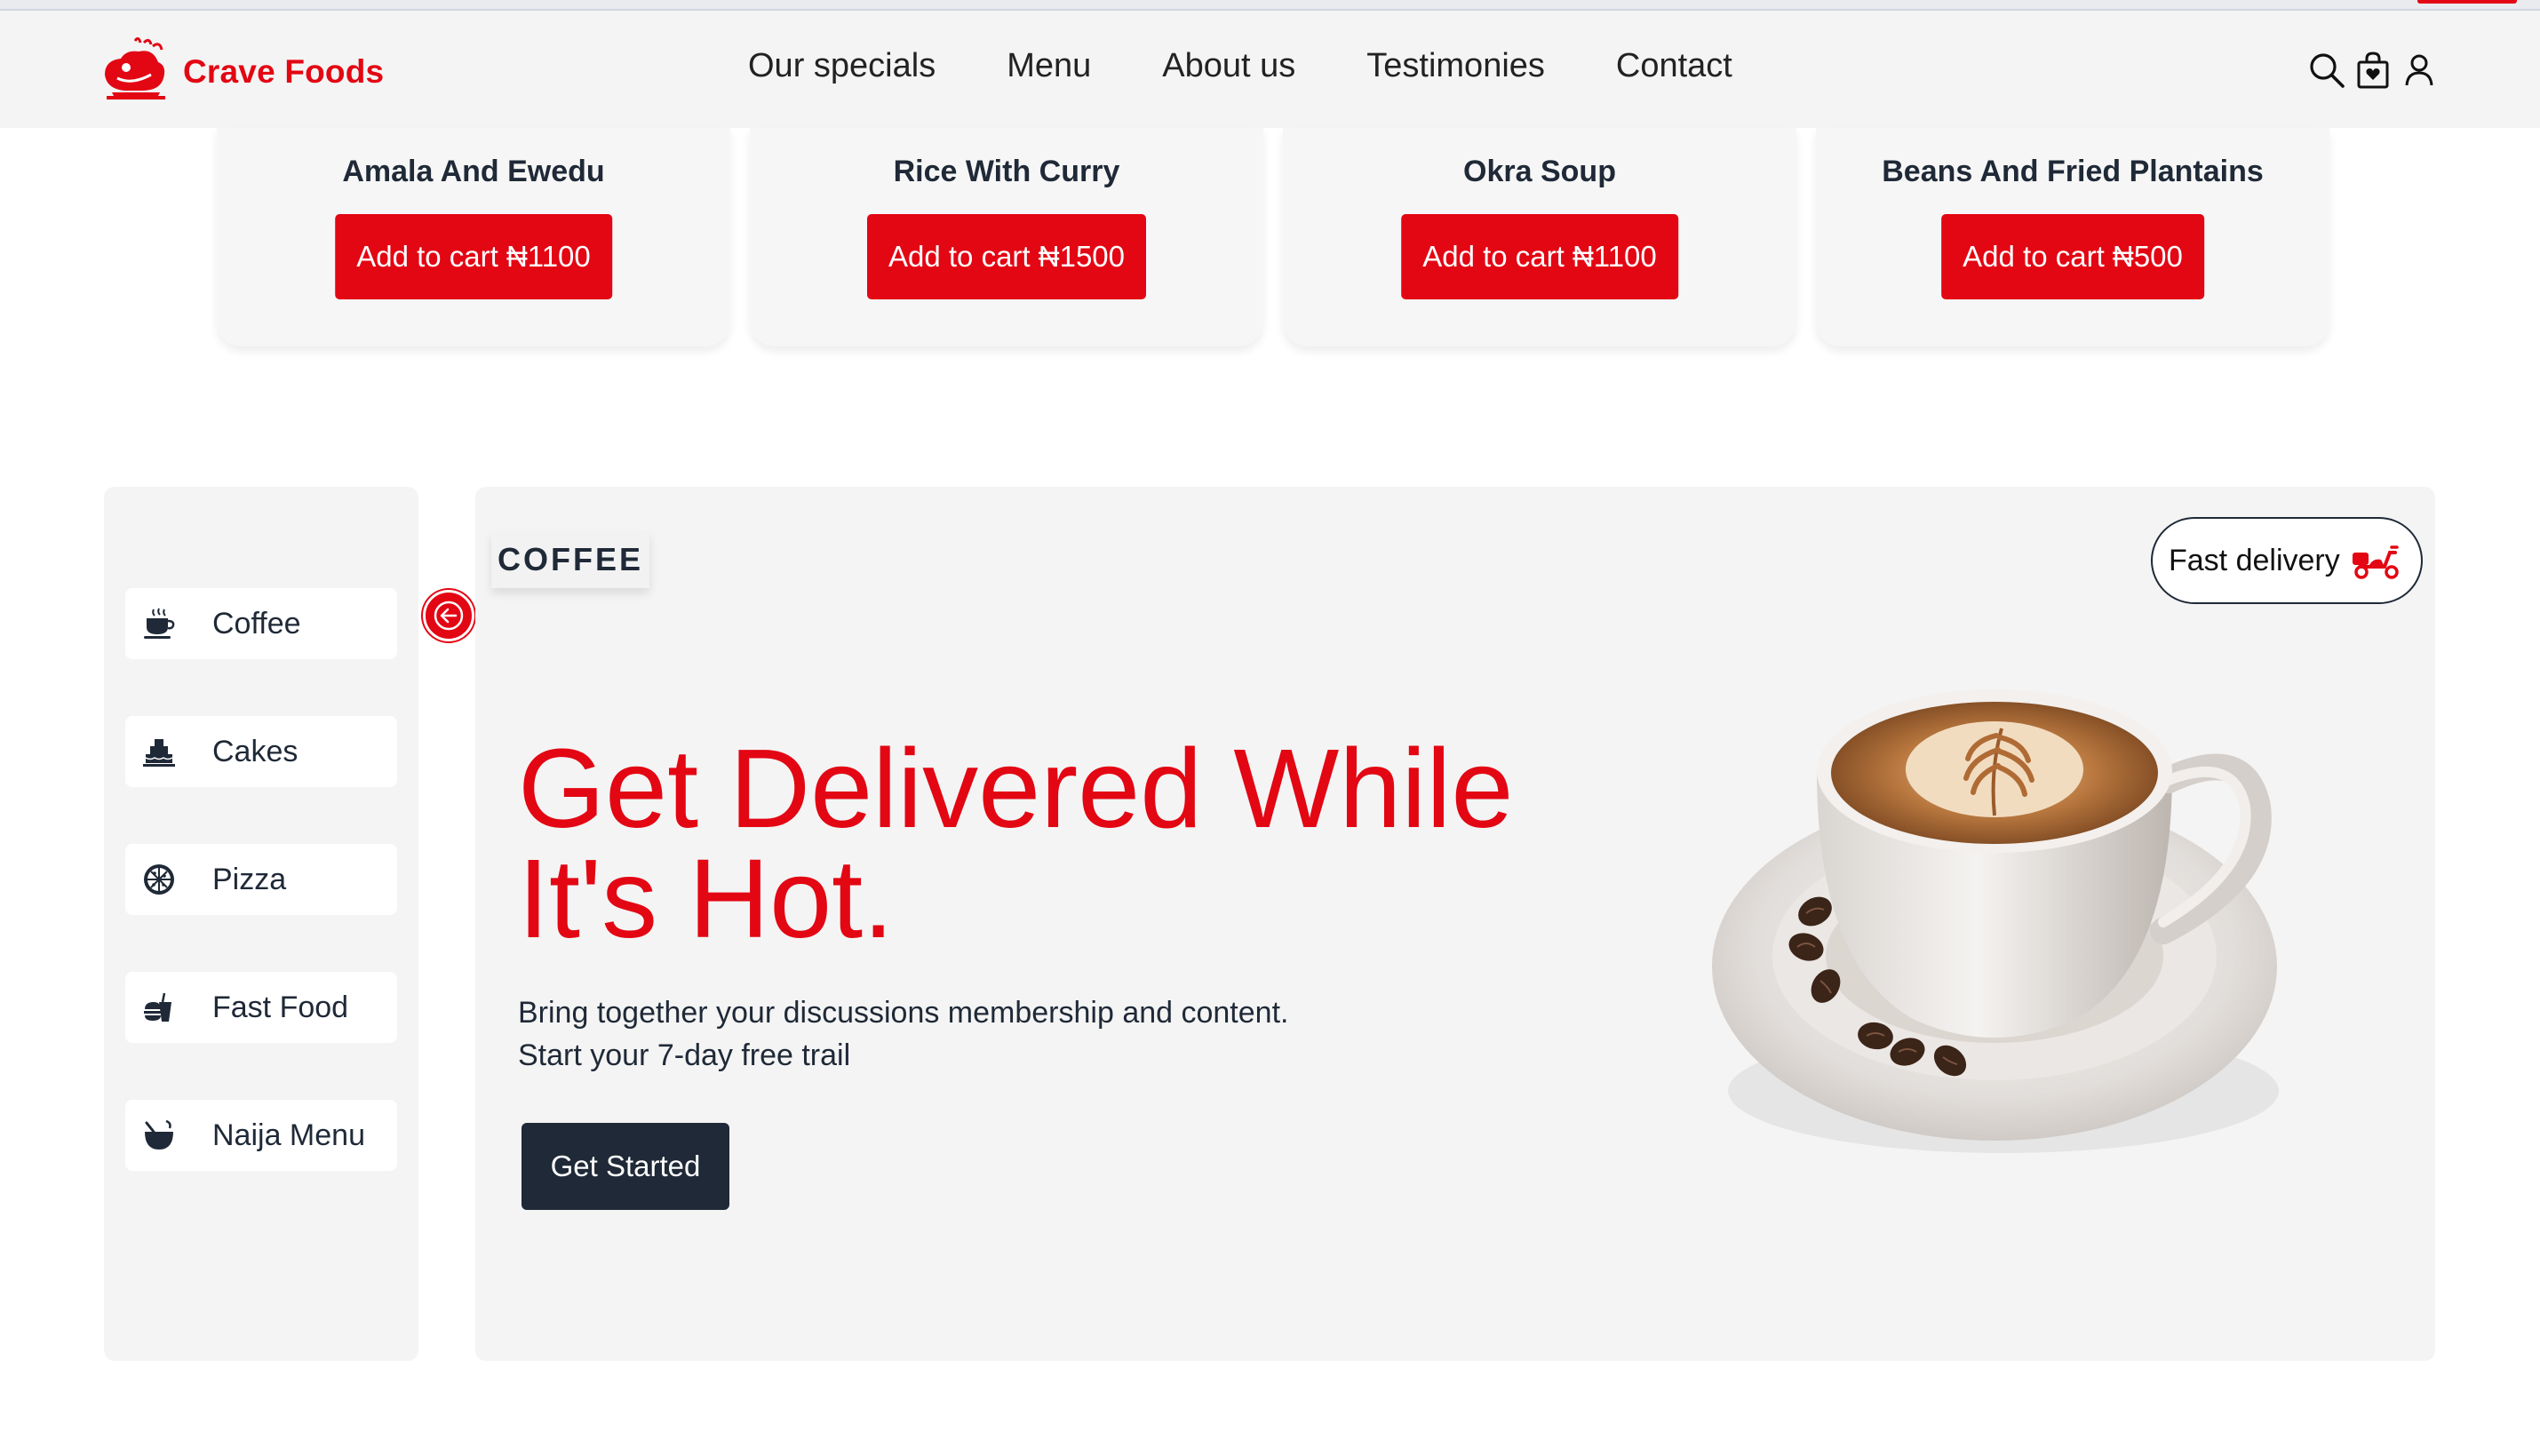 The height and width of the screenshot is (1456, 2540). What do you see at coordinates (1016, 843) in the screenshot?
I see `hero-headline: Get Delivered While It's Hot.` at bounding box center [1016, 843].